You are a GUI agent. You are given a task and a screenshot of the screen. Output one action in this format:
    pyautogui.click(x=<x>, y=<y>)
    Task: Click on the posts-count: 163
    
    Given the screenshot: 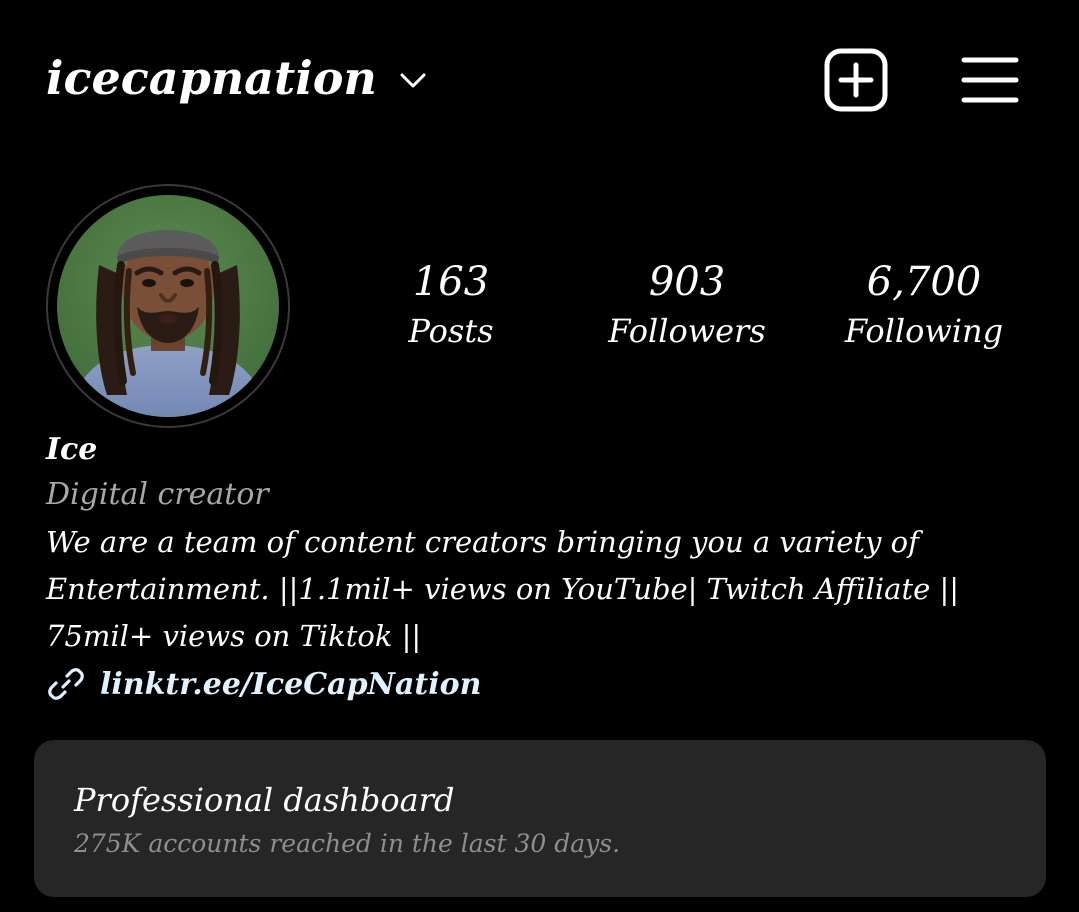 What is the action you would take?
    pyautogui.click(x=451, y=282)
    